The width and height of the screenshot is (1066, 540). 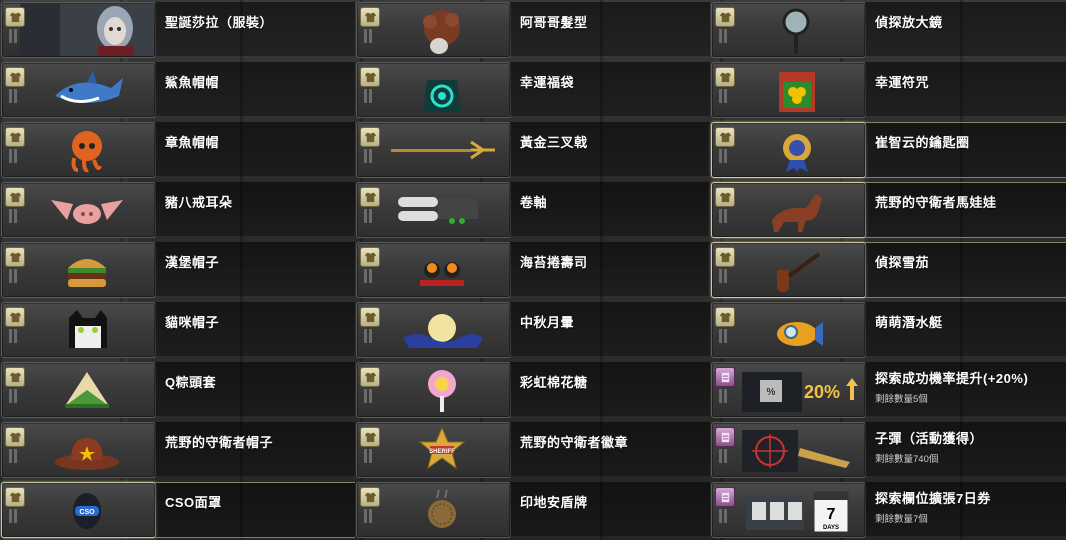 What do you see at coordinates (191, 382) in the screenshot?
I see `item-name: Q粽頭套` at bounding box center [191, 382].